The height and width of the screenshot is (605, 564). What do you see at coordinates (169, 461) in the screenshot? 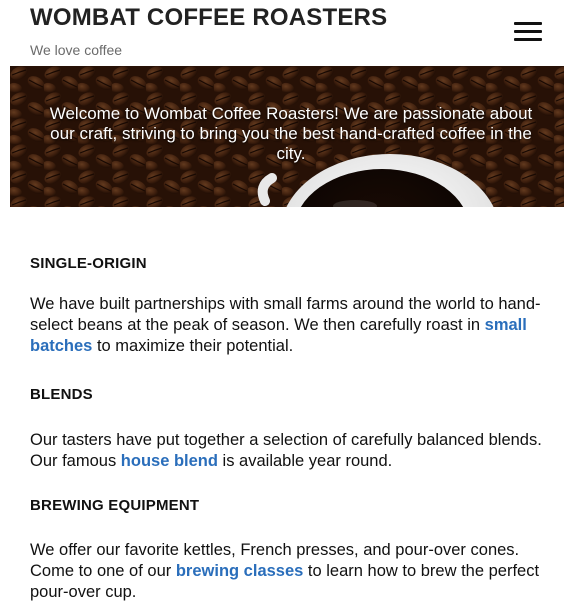
I see `house-blend-link: house blend` at bounding box center [169, 461].